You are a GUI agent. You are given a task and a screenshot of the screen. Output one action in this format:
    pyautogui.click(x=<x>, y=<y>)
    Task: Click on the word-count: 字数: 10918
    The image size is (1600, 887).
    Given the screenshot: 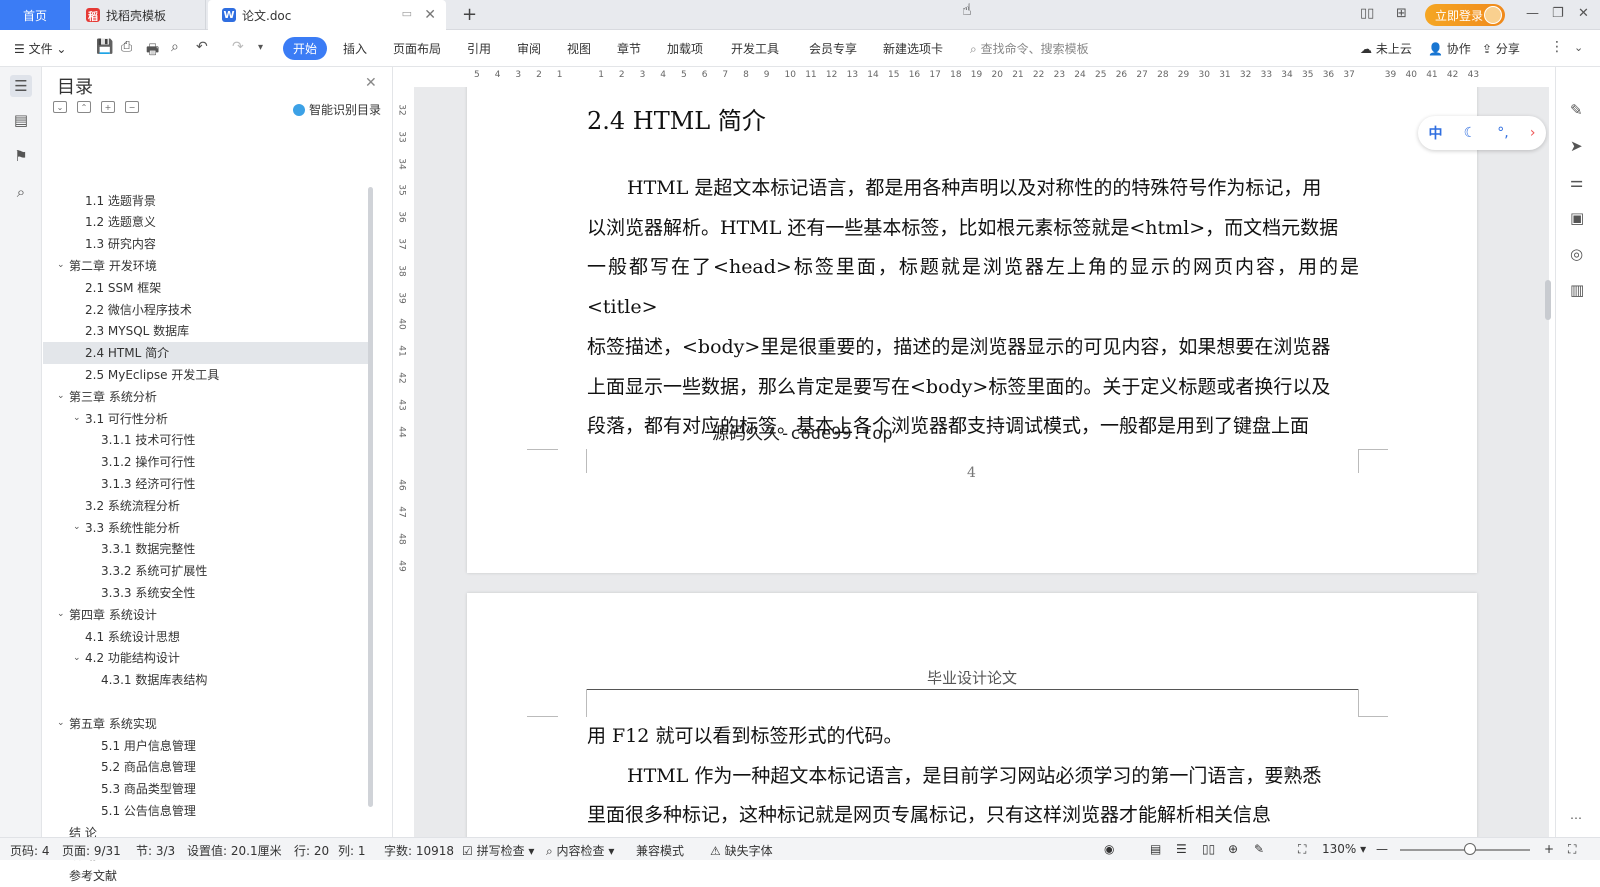 What is the action you would take?
    pyautogui.click(x=419, y=850)
    